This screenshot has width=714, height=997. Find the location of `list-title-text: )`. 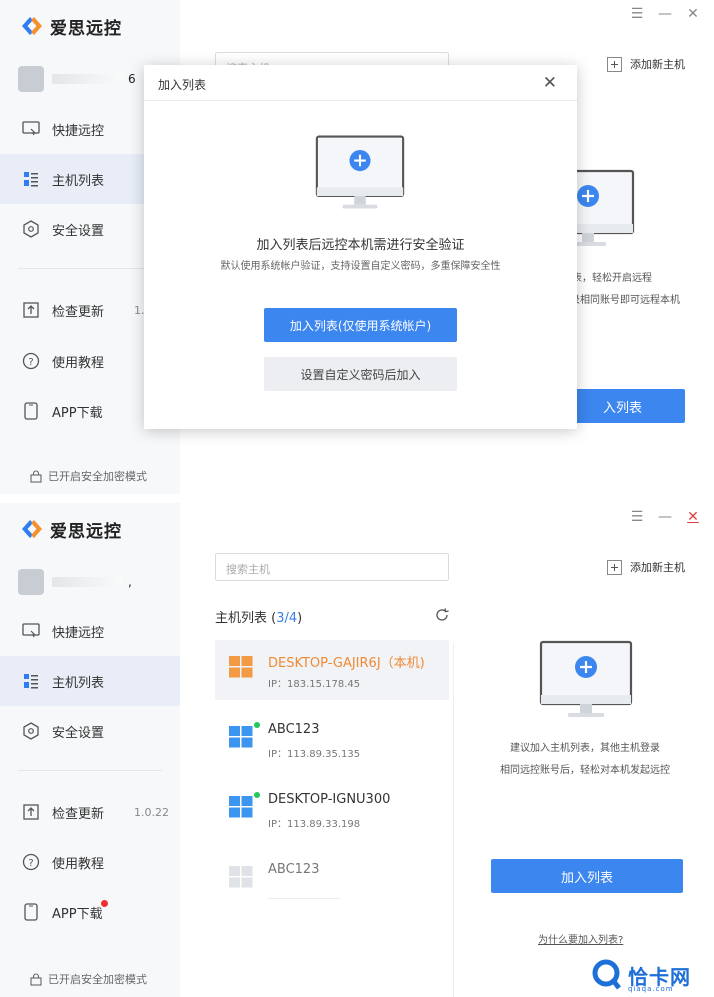

list-title-text: ) is located at coordinates (300, 618).